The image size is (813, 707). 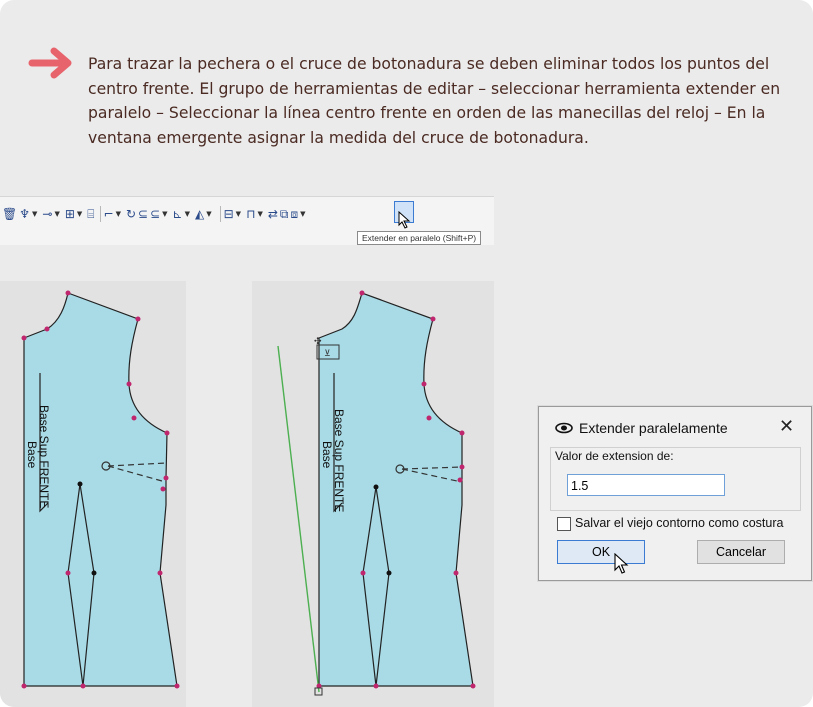 What do you see at coordinates (143, 214) in the screenshot?
I see `offset-icon: ⊆` at bounding box center [143, 214].